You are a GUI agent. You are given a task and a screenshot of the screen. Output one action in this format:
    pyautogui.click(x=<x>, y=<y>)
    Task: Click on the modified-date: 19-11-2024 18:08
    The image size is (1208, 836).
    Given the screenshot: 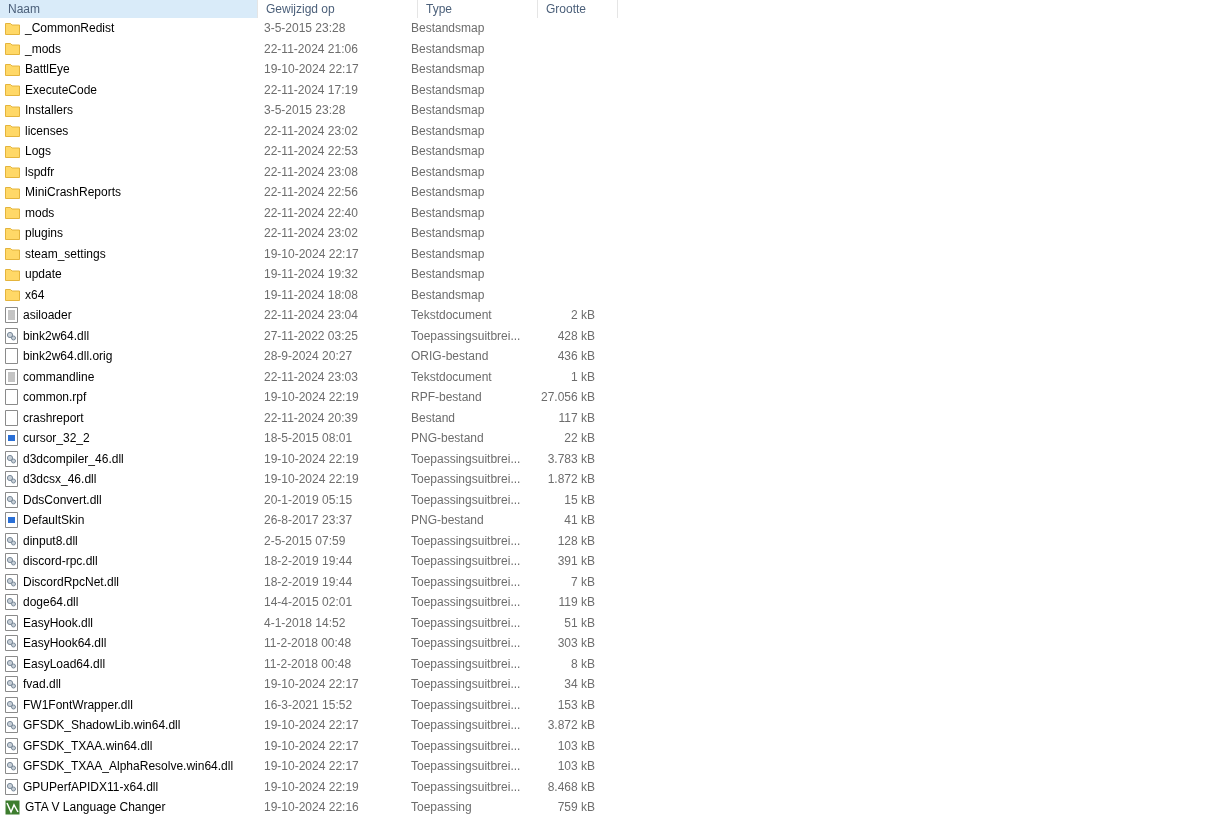 What is the action you would take?
    pyautogui.click(x=311, y=294)
    